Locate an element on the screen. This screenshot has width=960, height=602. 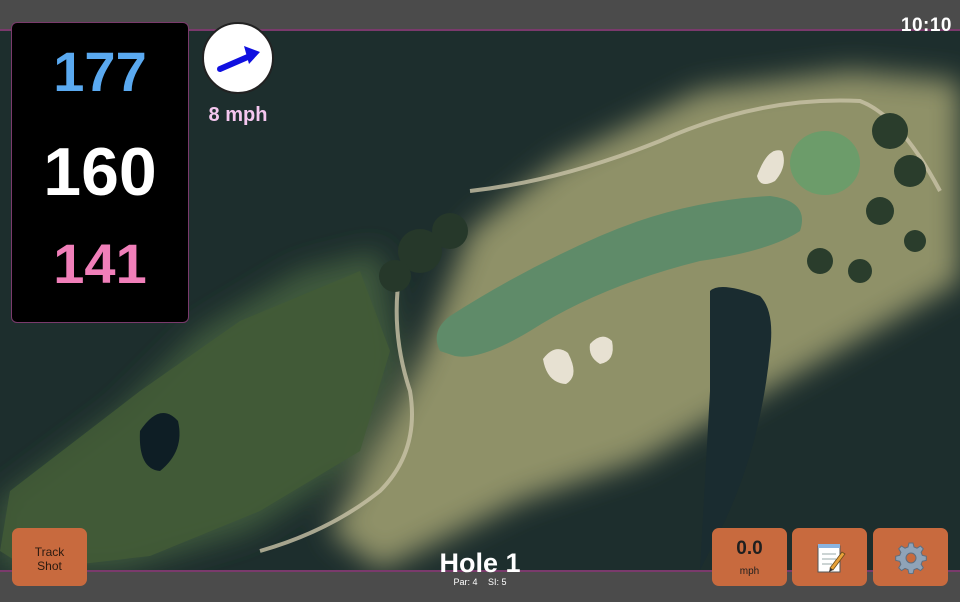
notepad-icon is located at coordinates (831, 558).